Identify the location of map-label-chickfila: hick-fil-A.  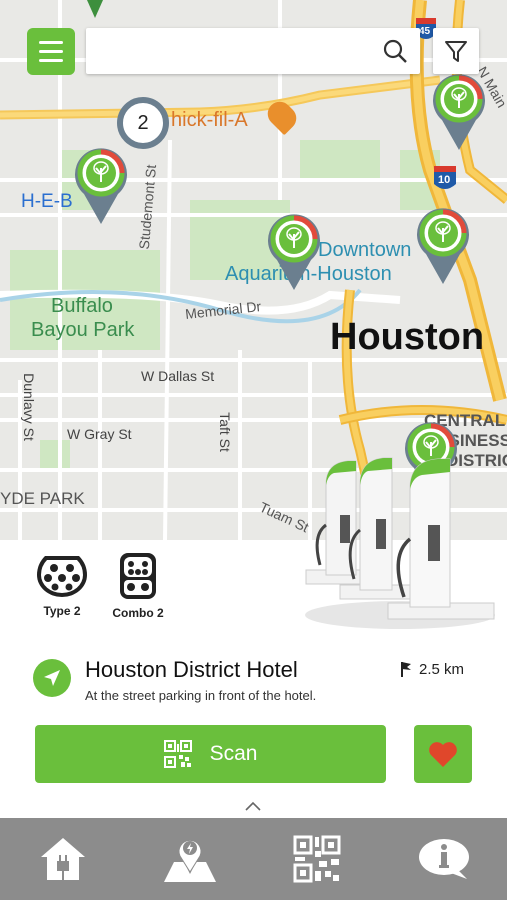
(209, 120).